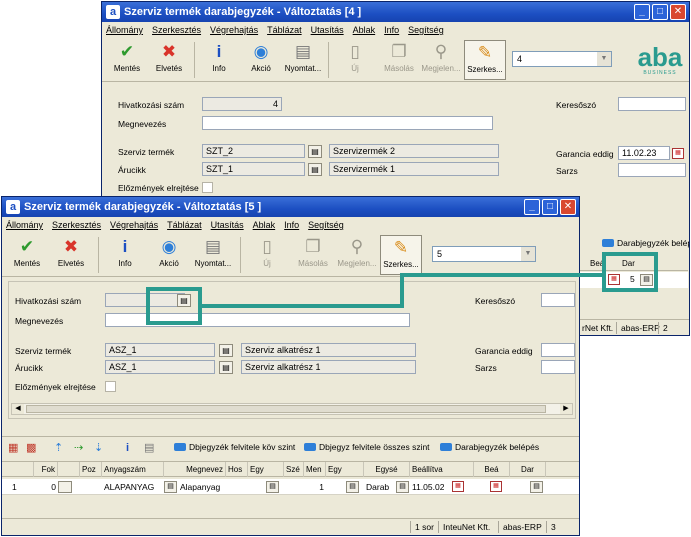  Describe the element at coordinates (200, 487) in the screenshot. I see `cell-megnevez: Alapanyag` at that location.